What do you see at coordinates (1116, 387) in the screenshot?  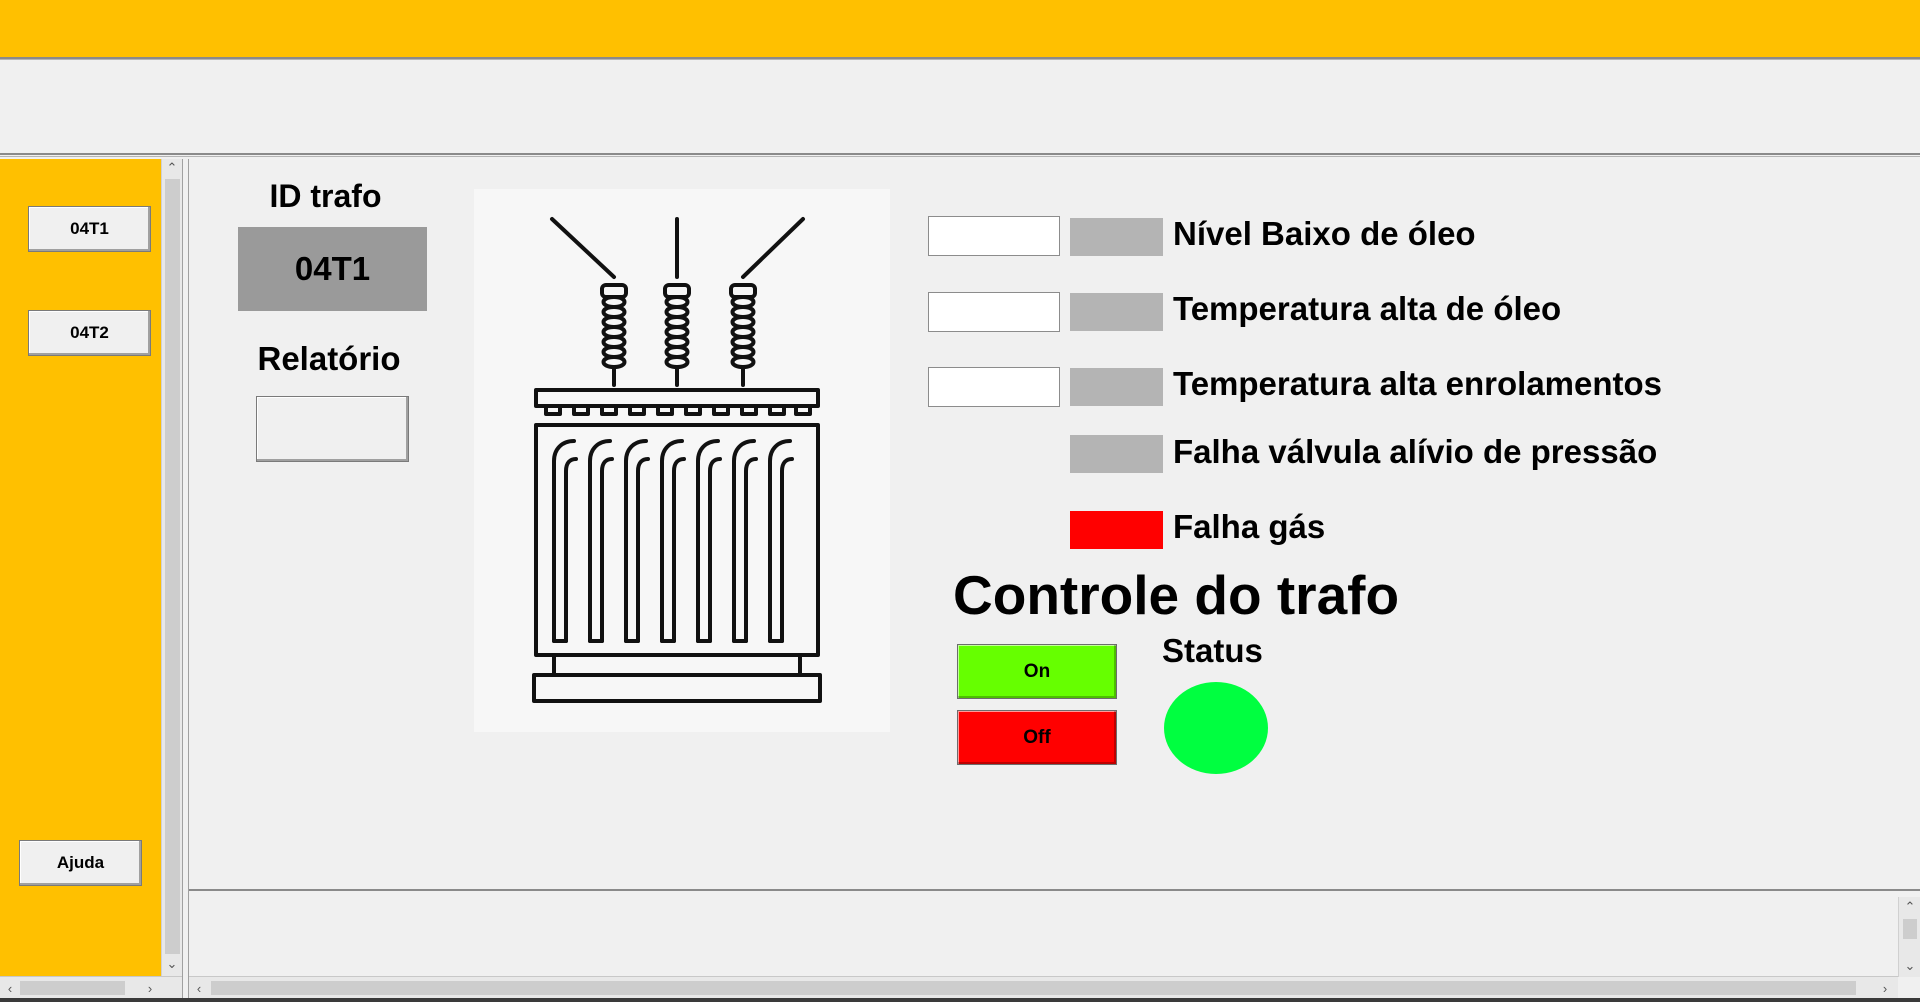 I see `alarm-led-winding-temp` at bounding box center [1116, 387].